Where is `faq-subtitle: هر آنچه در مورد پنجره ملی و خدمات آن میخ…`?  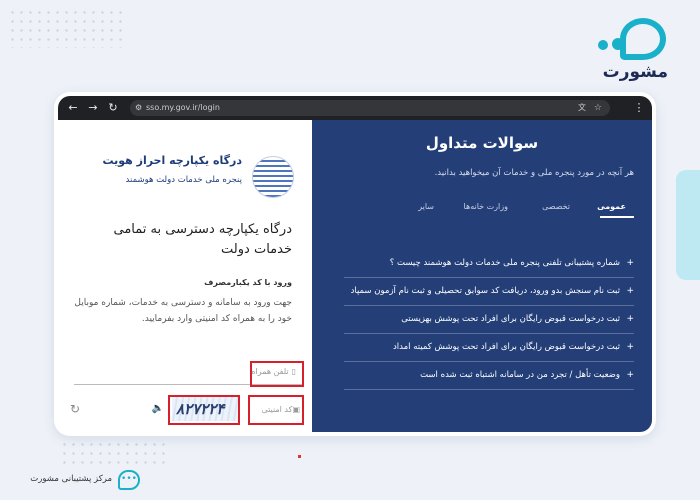 faq-subtitle: هر آنچه در مورد پنجره ملی و خدمات آن میخ… is located at coordinates (534, 173).